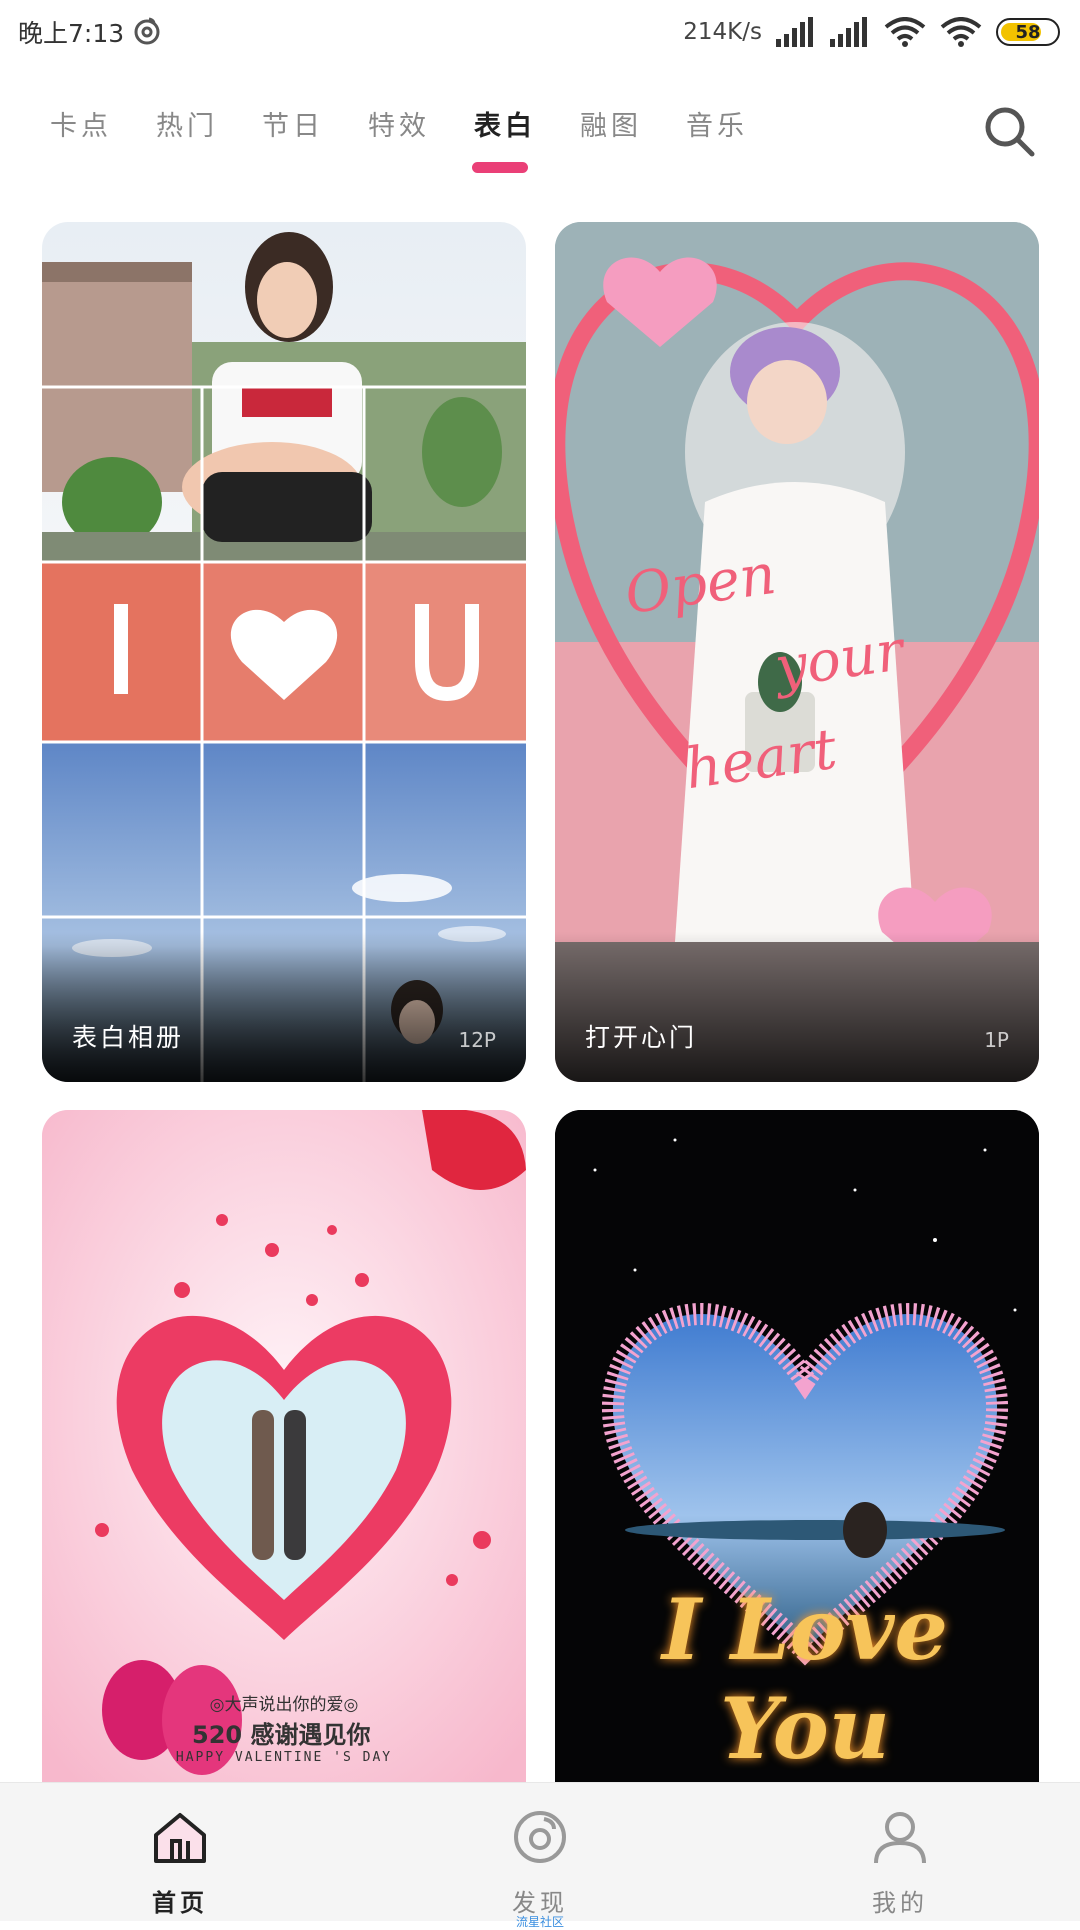 Image resolution: width=1080 pixels, height=1930 pixels. I want to click on overlay-slogan: ◎大声说出你的爱◎, so click(284, 1705).